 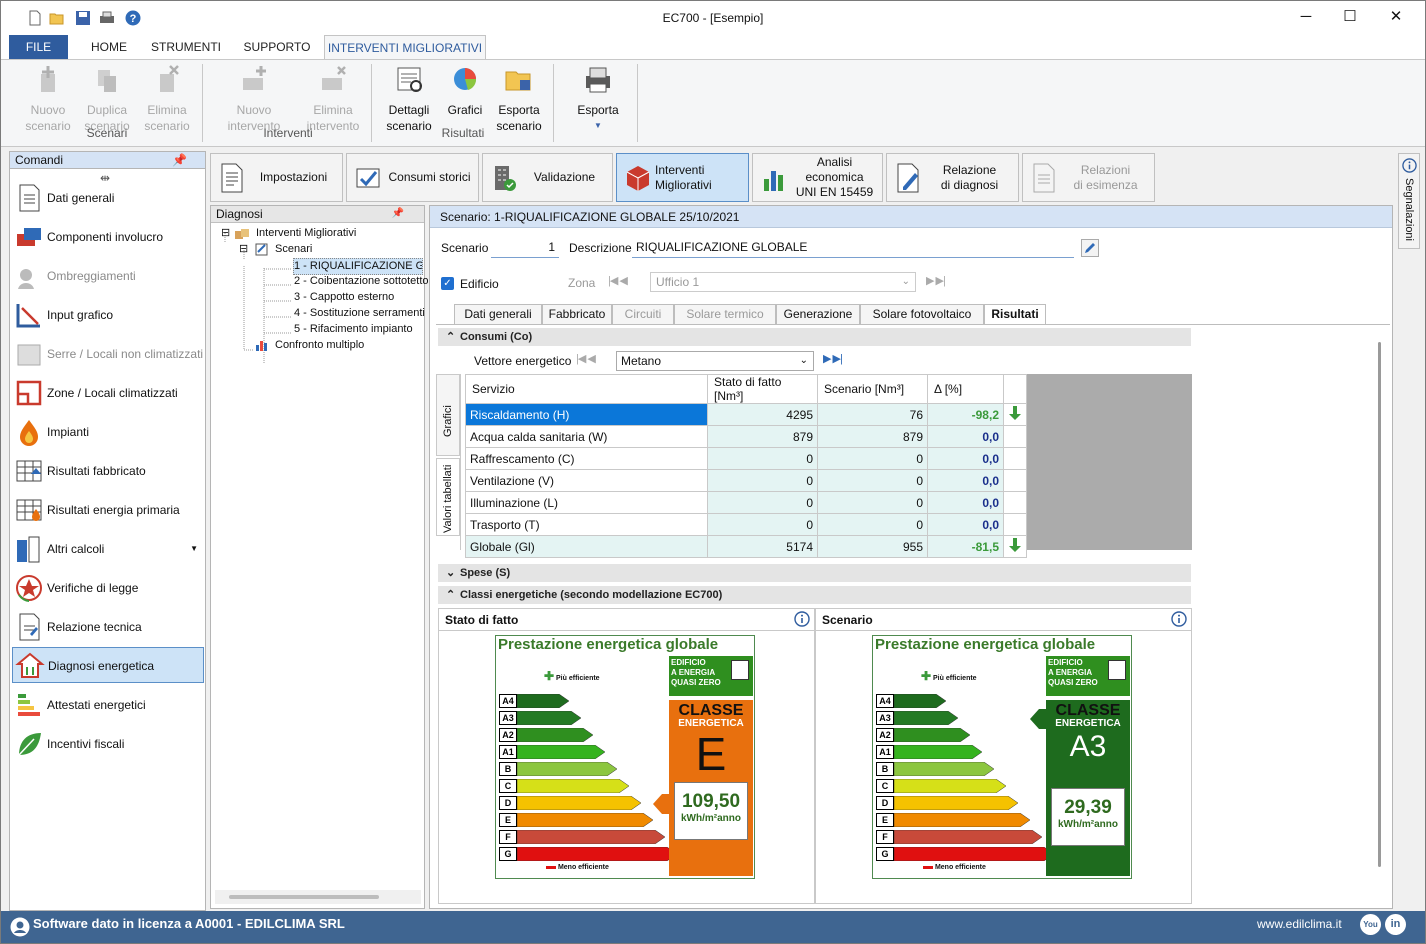 I want to click on col-stato-di-fatto: Stato di fatto [Nm³], so click(x=762, y=389).